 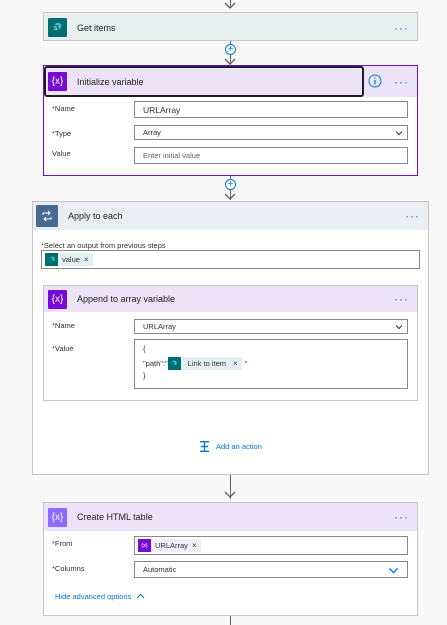 I want to click on type-label: *Type, so click(x=62, y=133).